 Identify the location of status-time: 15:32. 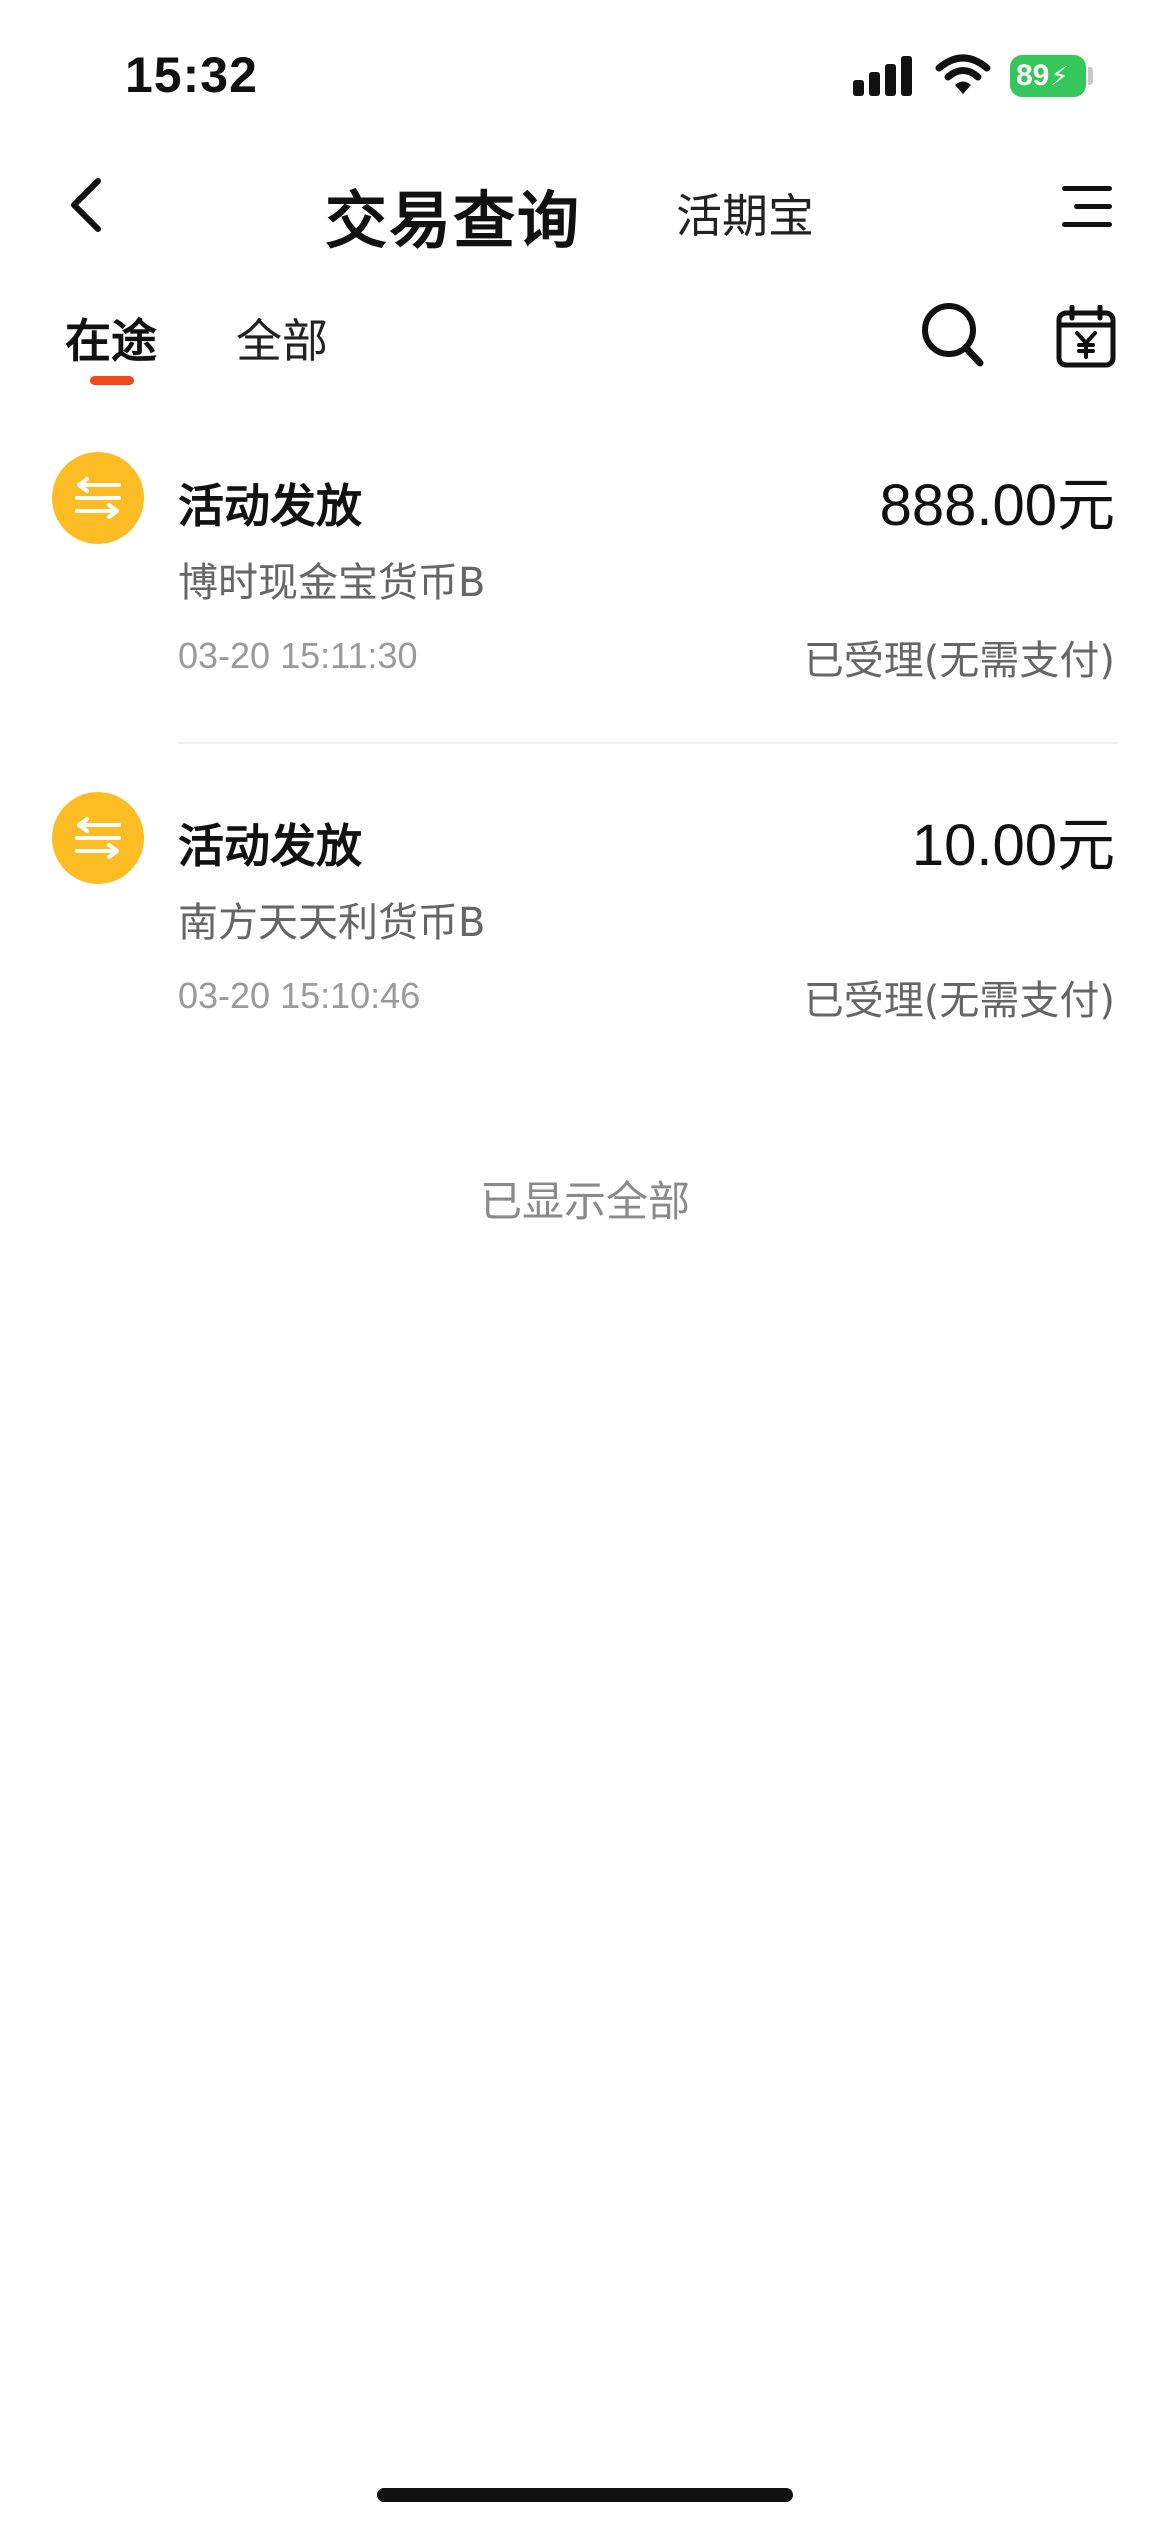
(191, 75).